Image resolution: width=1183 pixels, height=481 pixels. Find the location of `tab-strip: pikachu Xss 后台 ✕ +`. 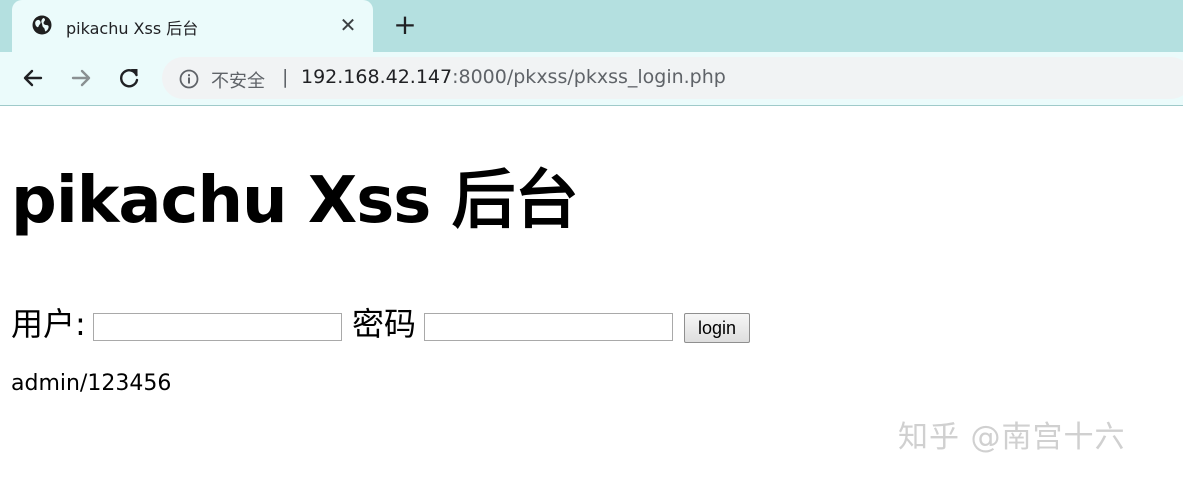

tab-strip: pikachu Xss 后台 ✕ + is located at coordinates (591, 26).